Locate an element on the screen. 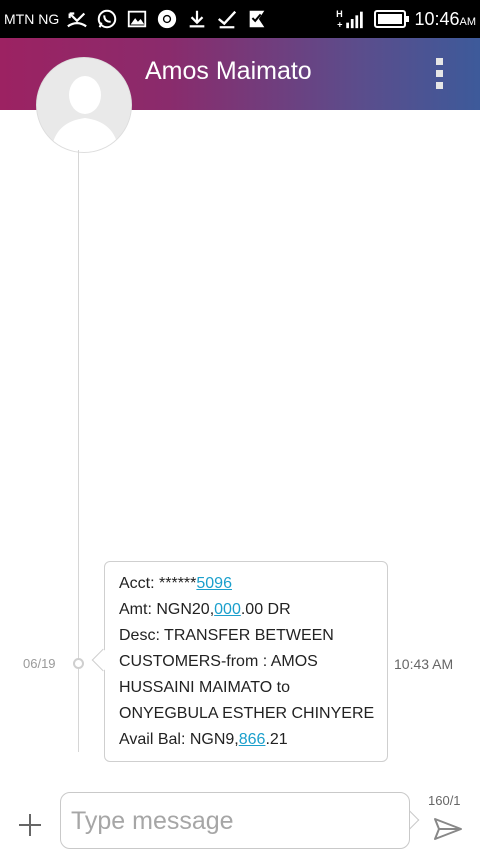 This screenshot has height=854, width=480. plus-icon is located at coordinates (30, 825).